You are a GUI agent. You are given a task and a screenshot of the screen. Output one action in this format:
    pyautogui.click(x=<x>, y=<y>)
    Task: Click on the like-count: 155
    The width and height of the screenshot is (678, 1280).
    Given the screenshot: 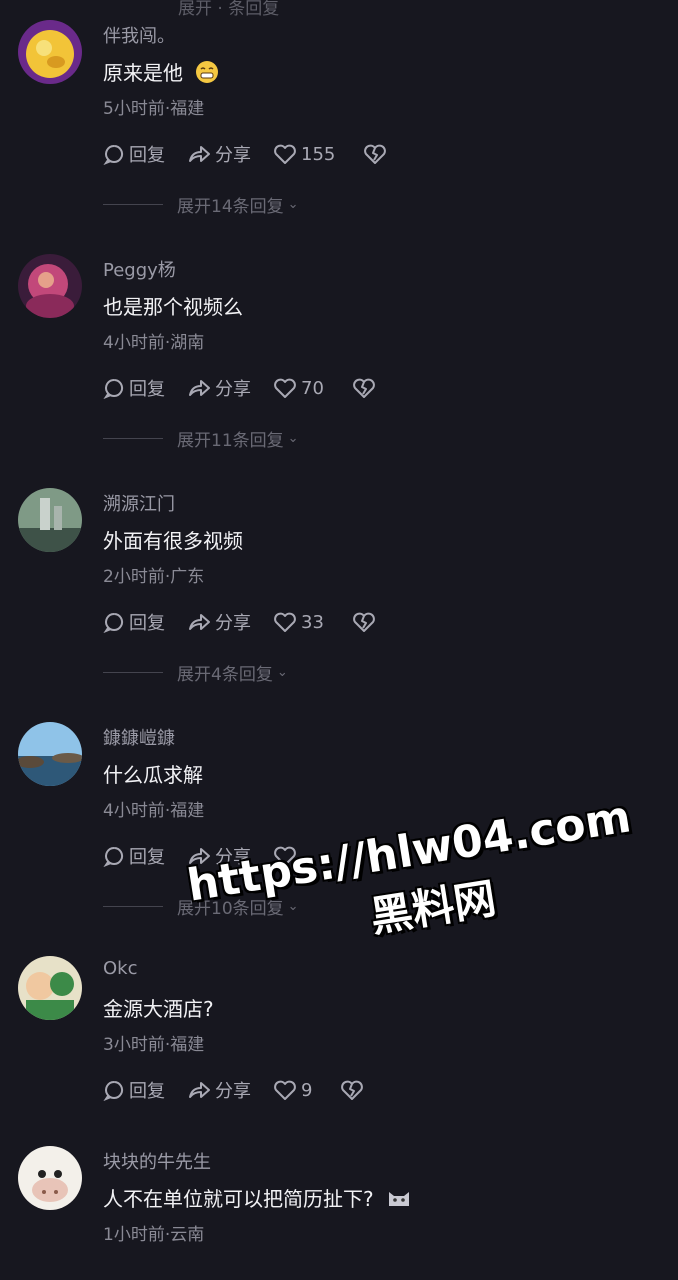 What is the action you would take?
    pyautogui.click(x=318, y=154)
    